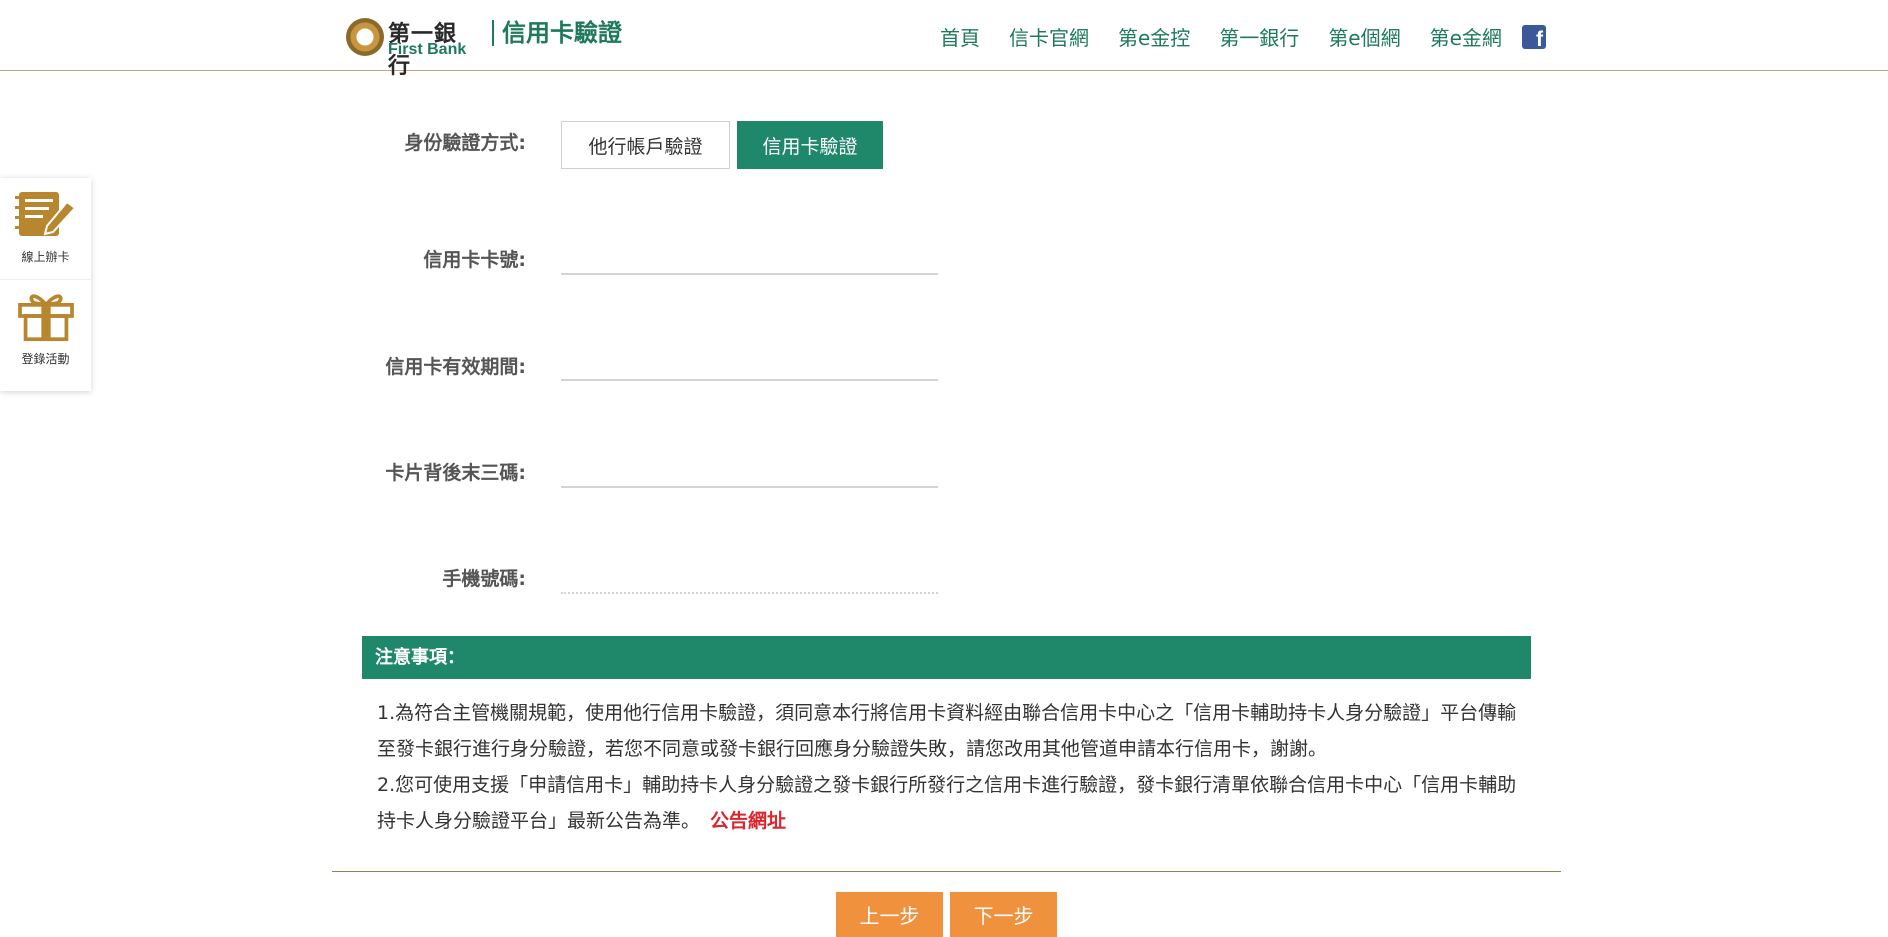 The image size is (1888, 937). I want to click on section-divider, so click(946, 871).